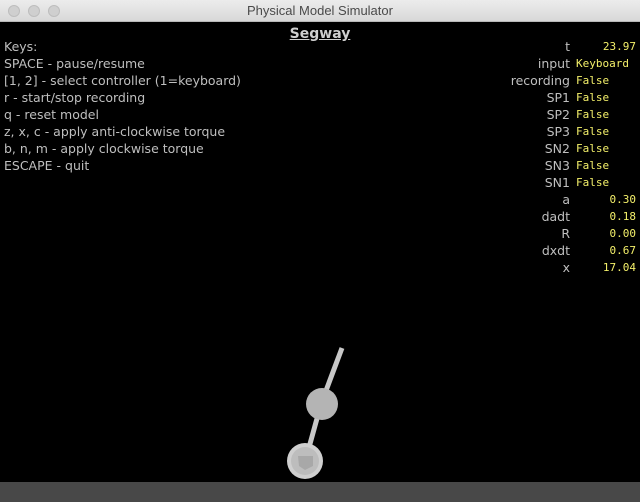  What do you see at coordinates (320, 492) in the screenshot?
I see `ground-floor` at bounding box center [320, 492].